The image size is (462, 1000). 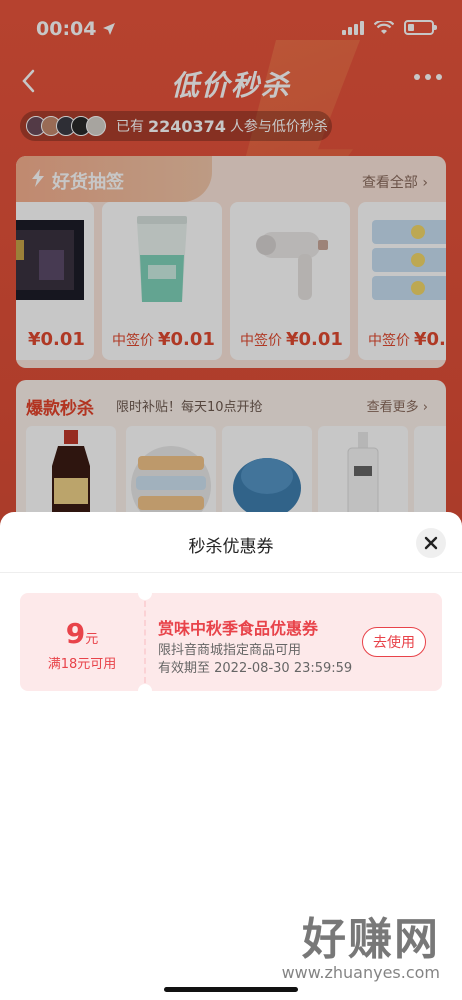 What do you see at coordinates (92, 639) in the screenshot?
I see `coupon-unit: 元` at bounding box center [92, 639].